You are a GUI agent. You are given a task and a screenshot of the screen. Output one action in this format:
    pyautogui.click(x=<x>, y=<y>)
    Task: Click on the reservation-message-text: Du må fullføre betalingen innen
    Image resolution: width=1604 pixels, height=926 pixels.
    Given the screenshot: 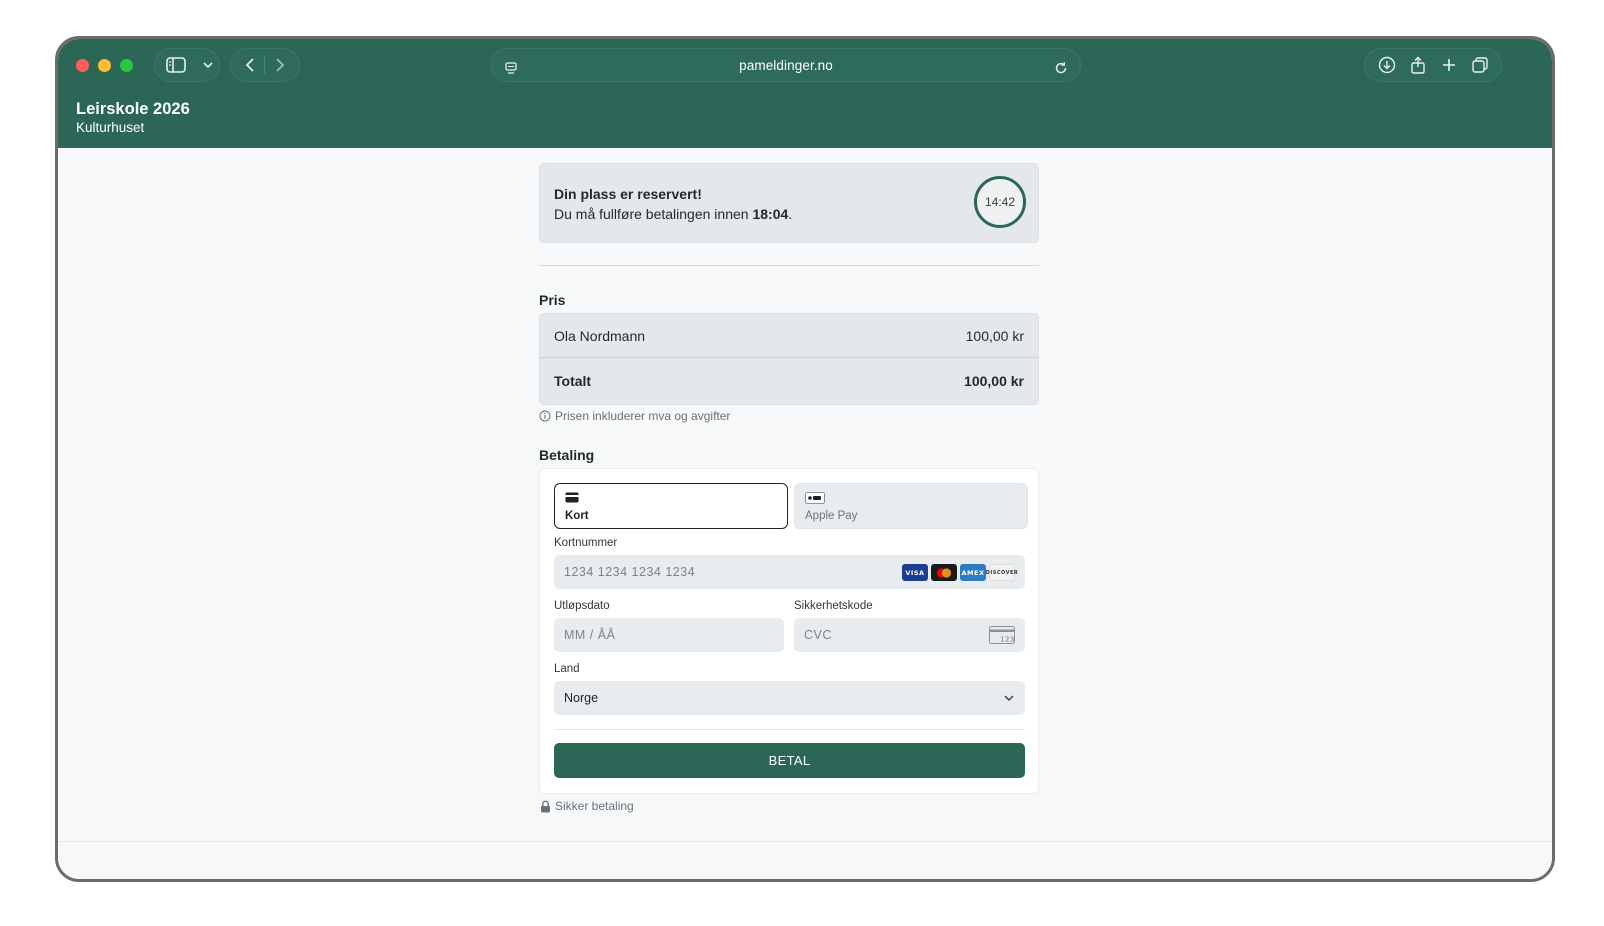 What is the action you would take?
    pyautogui.click(x=653, y=214)
    